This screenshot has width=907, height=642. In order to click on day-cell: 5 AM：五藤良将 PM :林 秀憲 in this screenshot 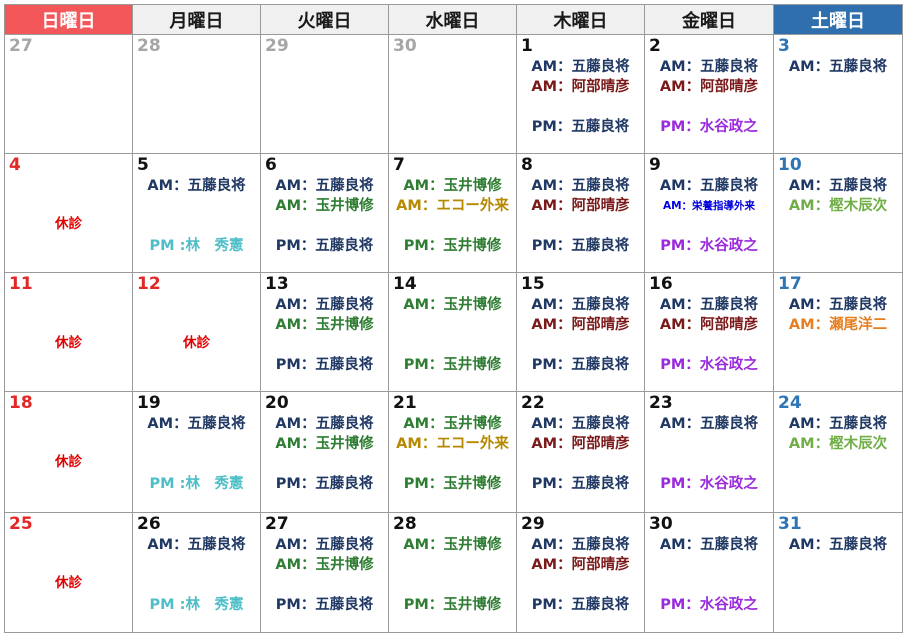, I will do `click(197, 213)`.